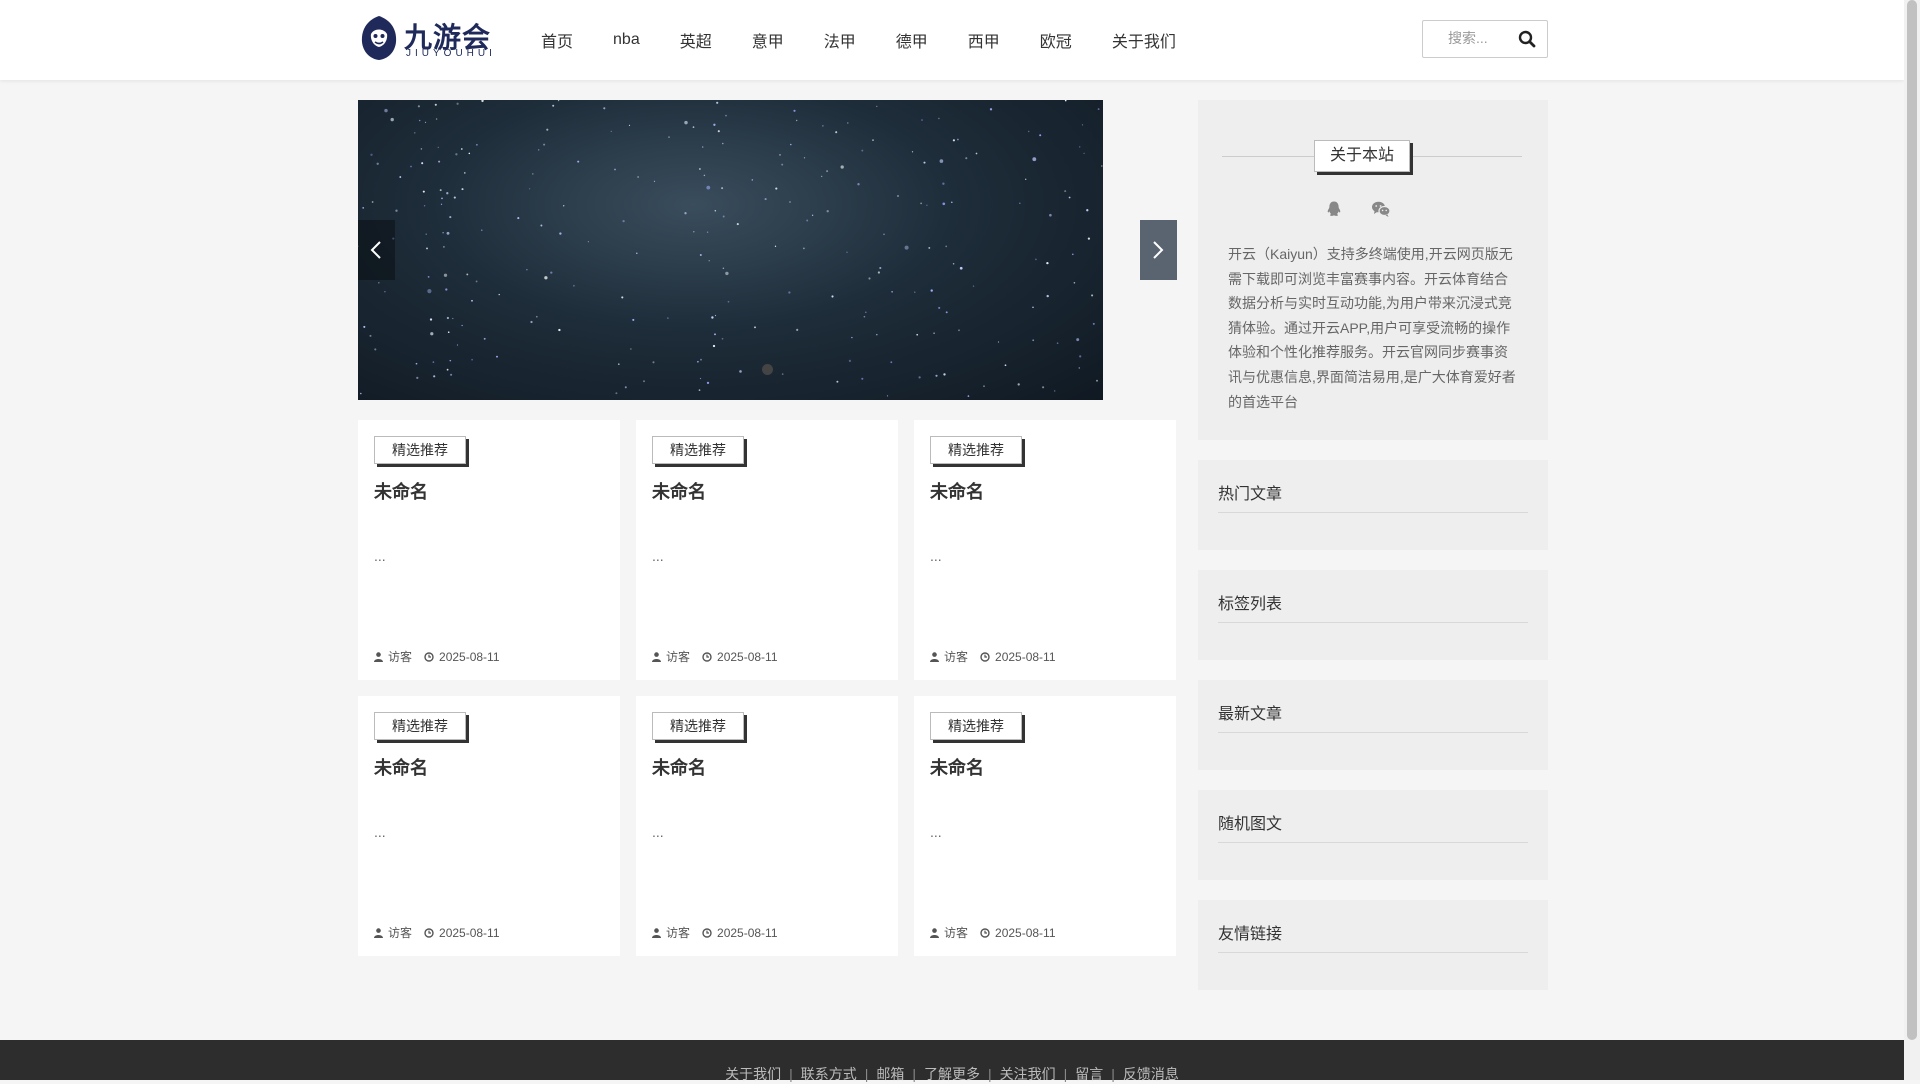  Describe the element at coordinates (451, 53) in the screenshot. I see `logo-subtext: JIUYOUHUI` at that location.